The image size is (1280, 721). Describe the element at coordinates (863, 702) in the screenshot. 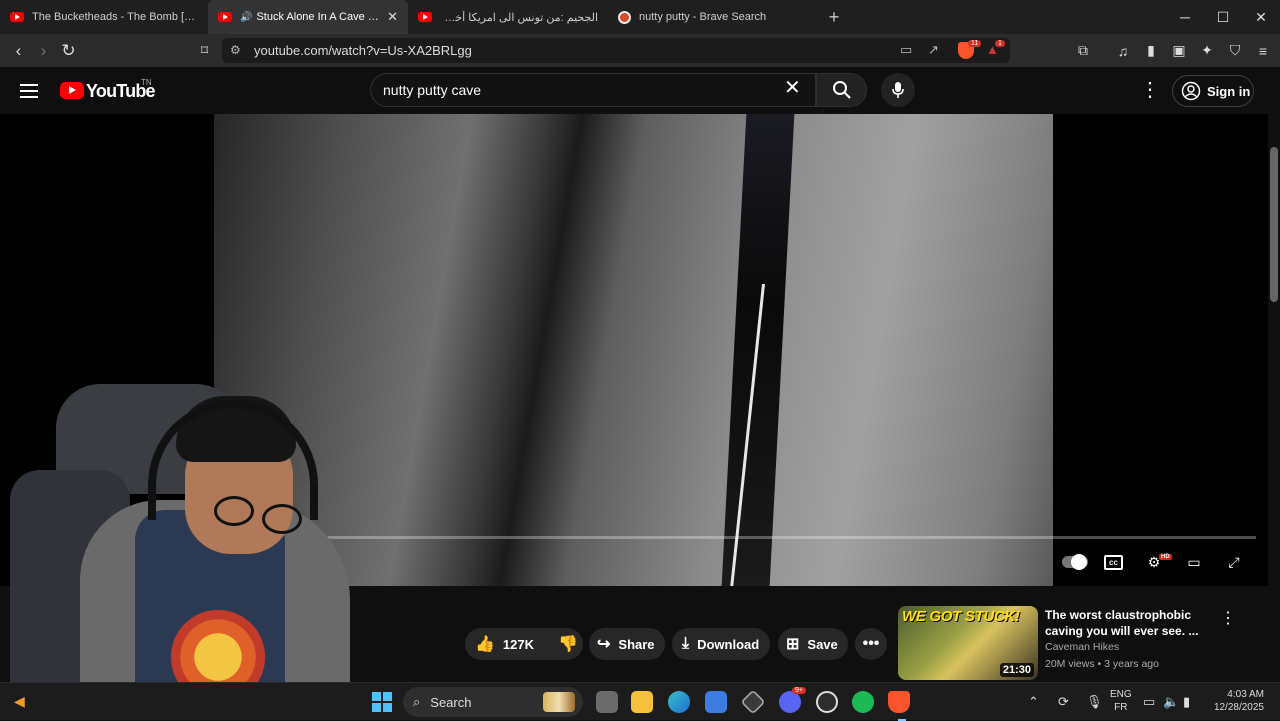

I see `spotify-icon` at that location.